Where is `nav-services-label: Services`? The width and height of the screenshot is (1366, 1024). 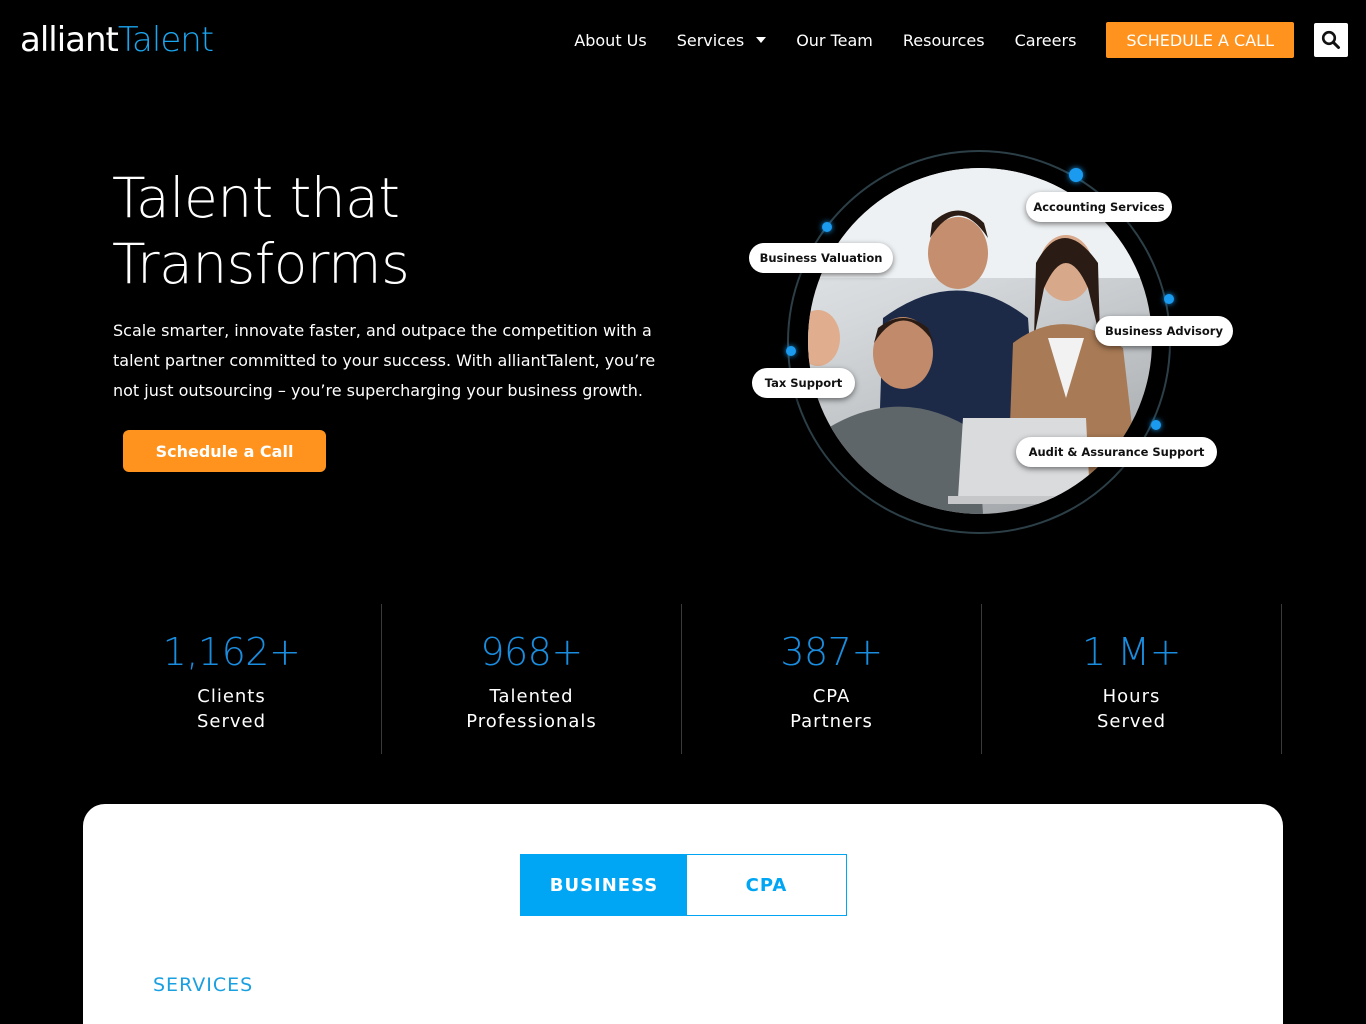
nav-services-label: Services is located at coordinates (710, 40).